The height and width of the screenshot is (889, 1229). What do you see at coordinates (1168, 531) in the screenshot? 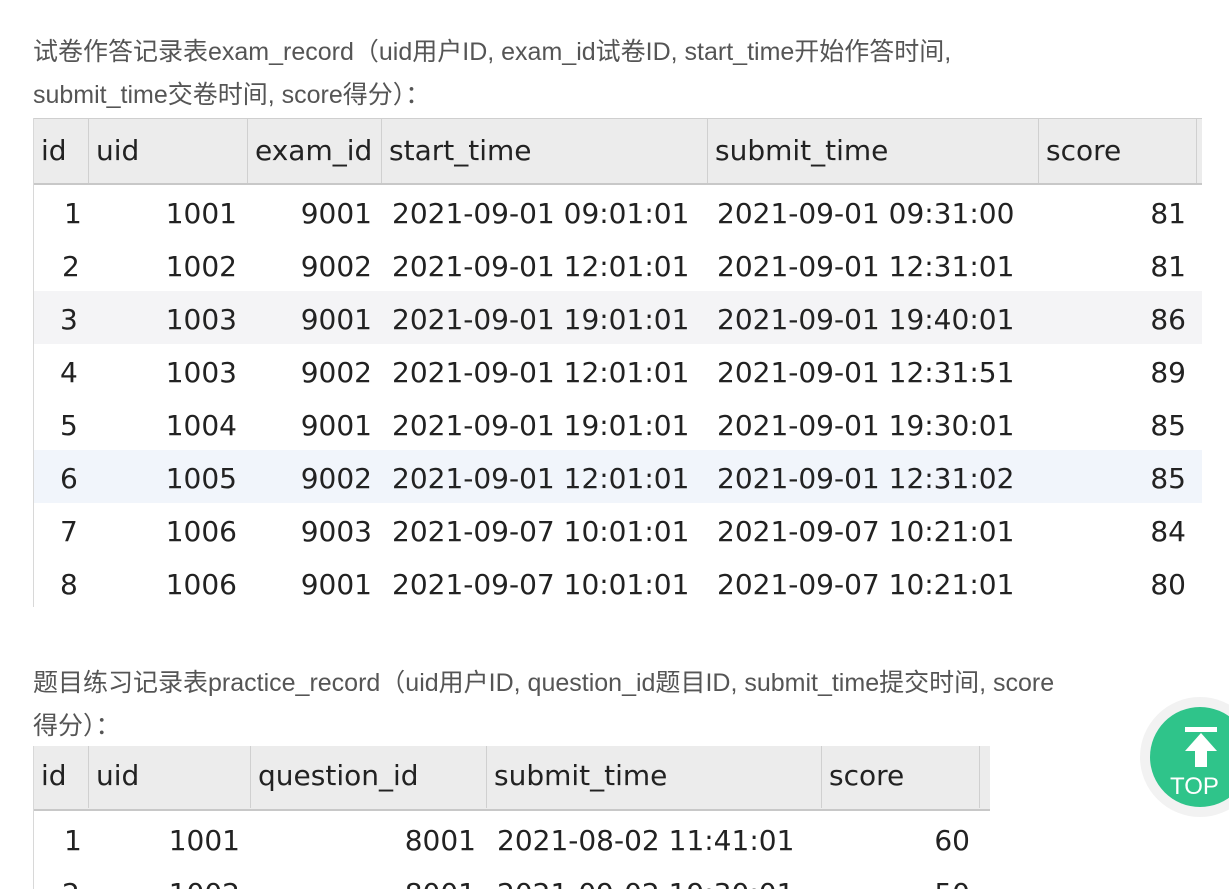
I see `cell-score: 84` at bounding box center [1168, 531].